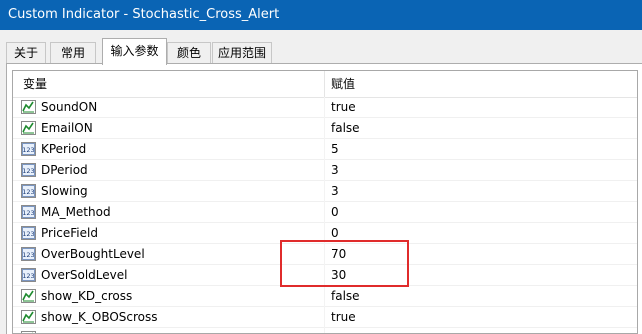 This screenshot has width=642, height=334. I want to click on table-row: 123 OverBoughtLevel 70, so click(325, 254).